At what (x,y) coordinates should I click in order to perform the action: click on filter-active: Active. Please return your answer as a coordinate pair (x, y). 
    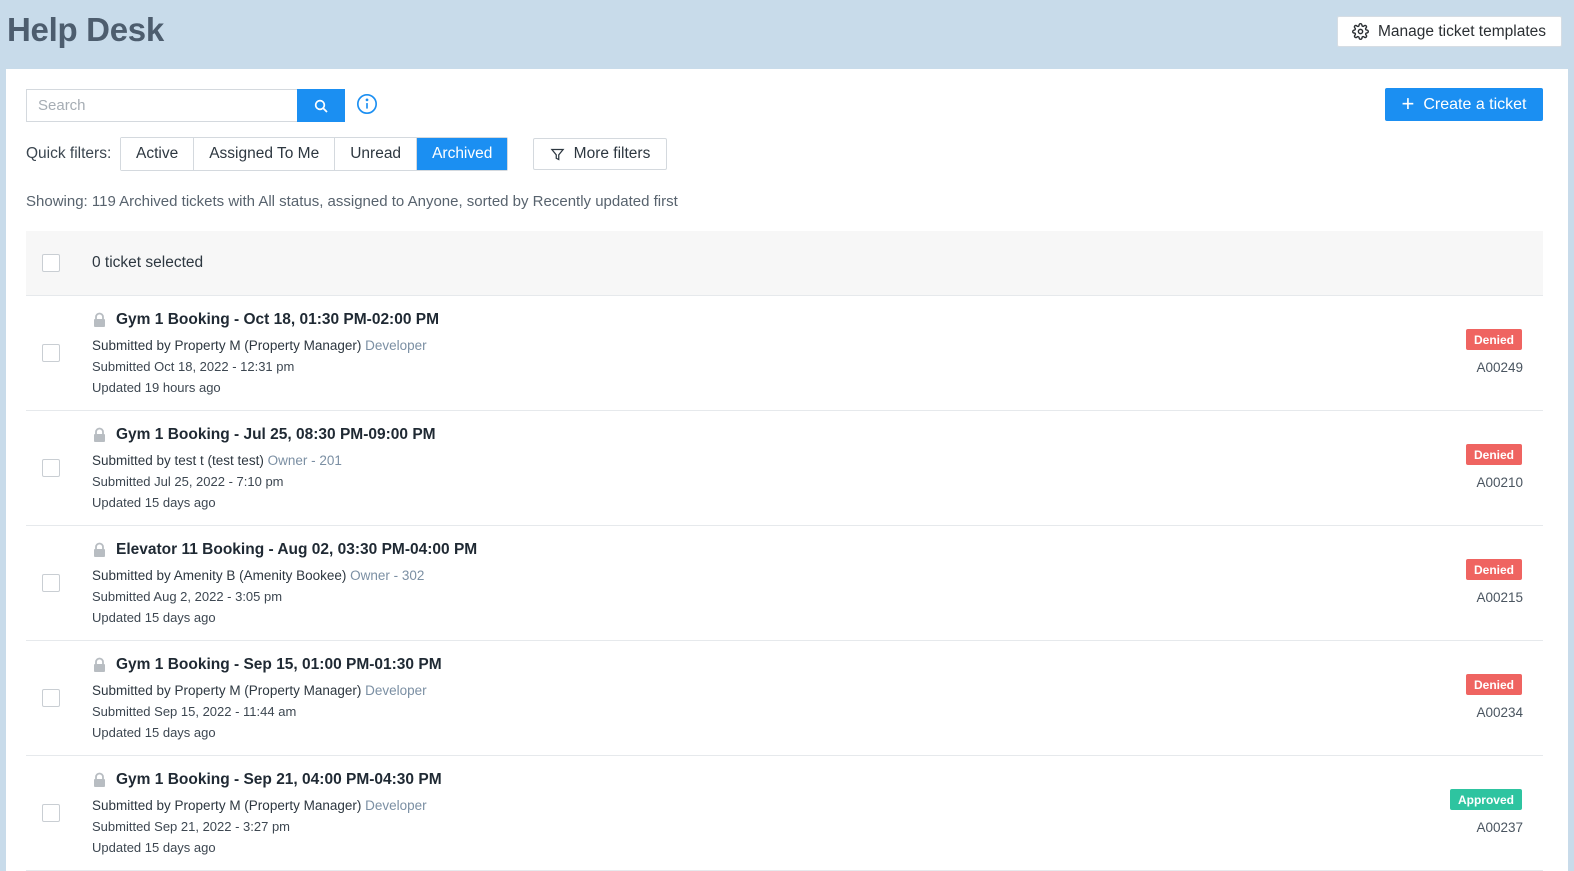
    Looking at the image, I should click on (158, 154).